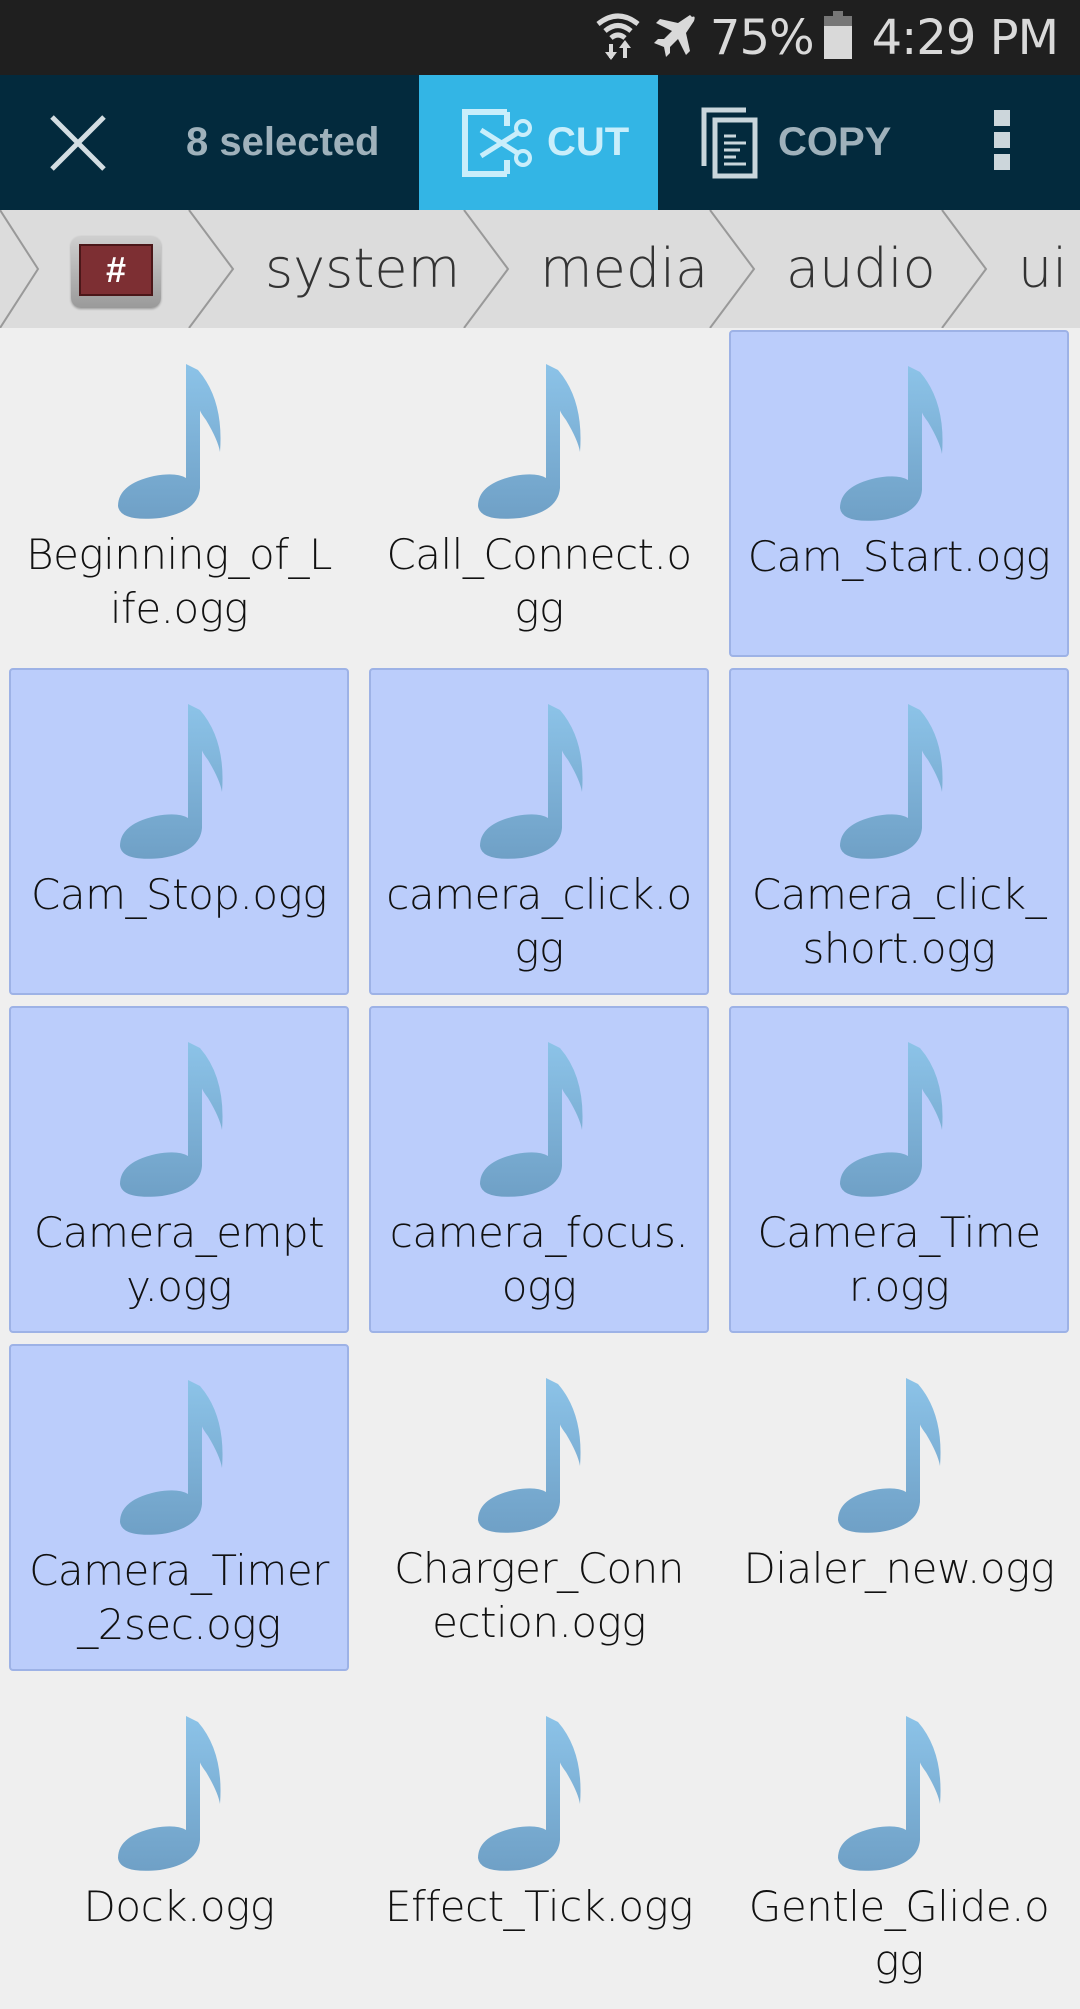 The height and width of the screenshot is (2009, 1080). I want to click on copy-label: COPY, so click(835, 142).